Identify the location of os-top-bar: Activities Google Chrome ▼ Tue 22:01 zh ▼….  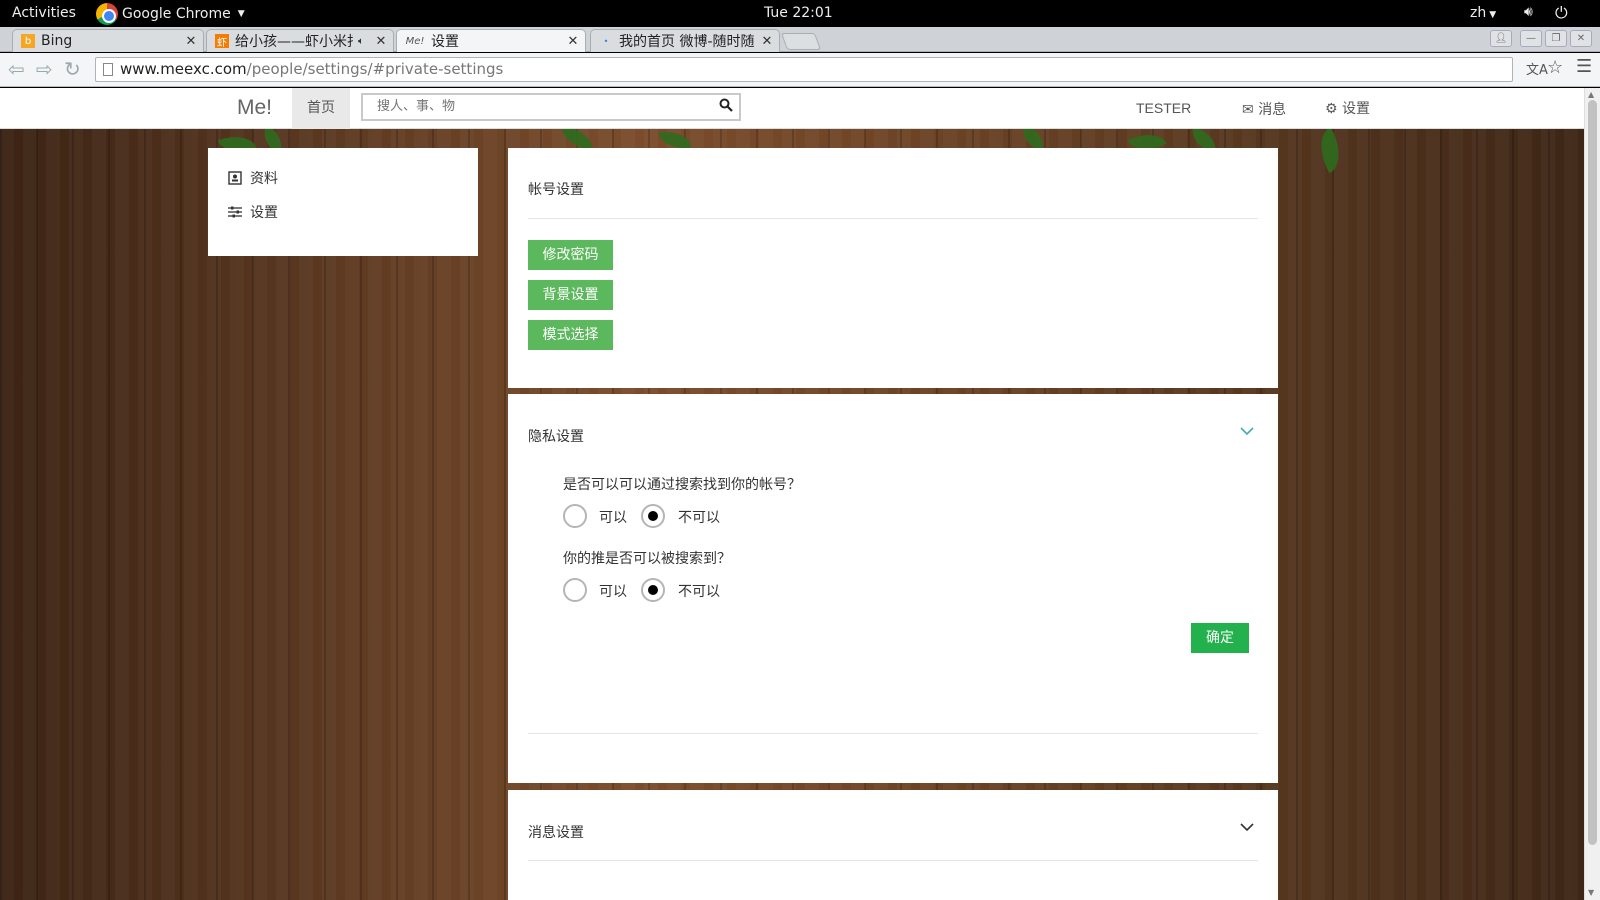
(800, 13).